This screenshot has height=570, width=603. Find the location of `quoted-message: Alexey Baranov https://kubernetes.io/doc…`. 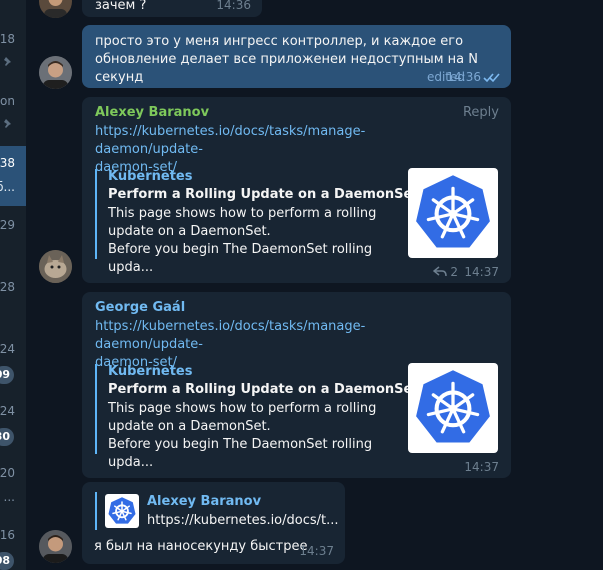

quoted-message: Alexey Baranov https://kubernetes.io/doc… is located at coordinates (217, 511).